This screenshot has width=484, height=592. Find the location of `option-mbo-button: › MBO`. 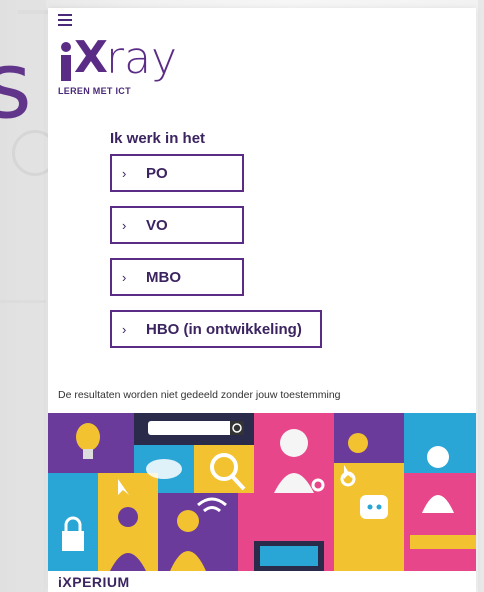

option-mbo-button: › MBO is located at coordinates (177, 277).